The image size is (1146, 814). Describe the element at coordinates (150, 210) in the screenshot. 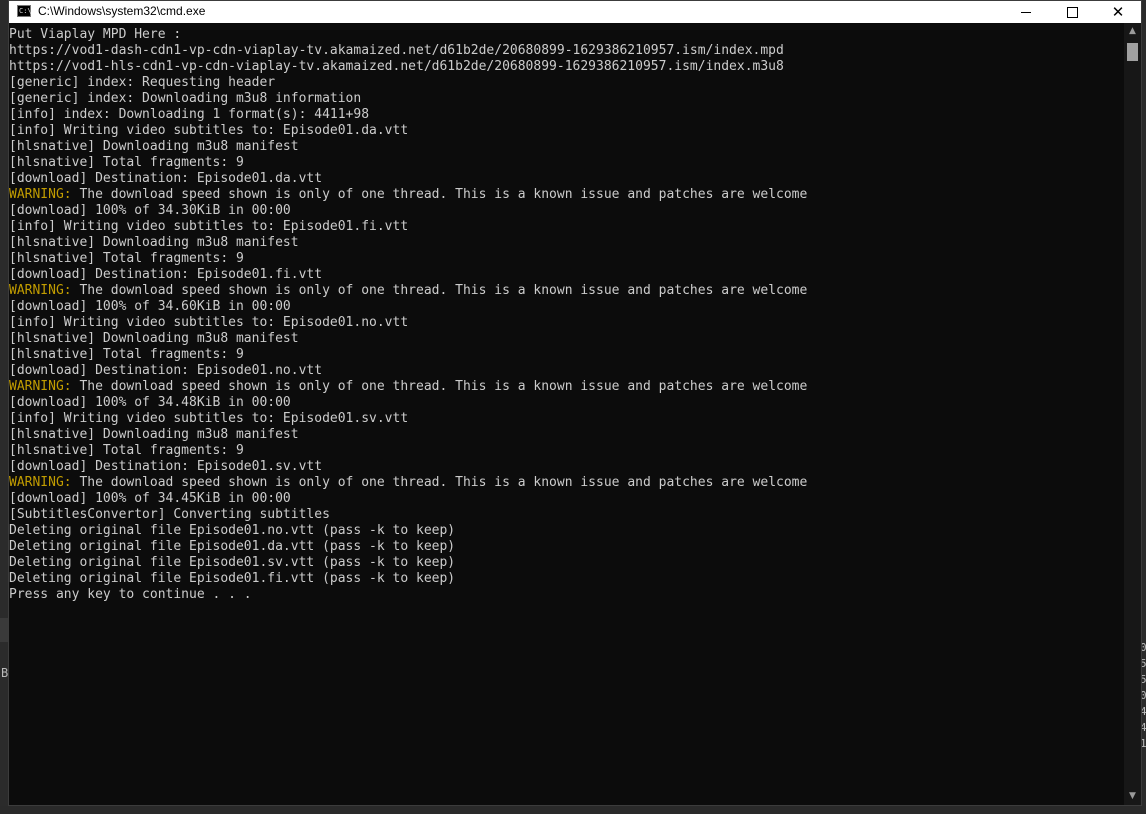

I see `console-line-text: [download] 100% of 34.30KiB in 00:00` at that location.